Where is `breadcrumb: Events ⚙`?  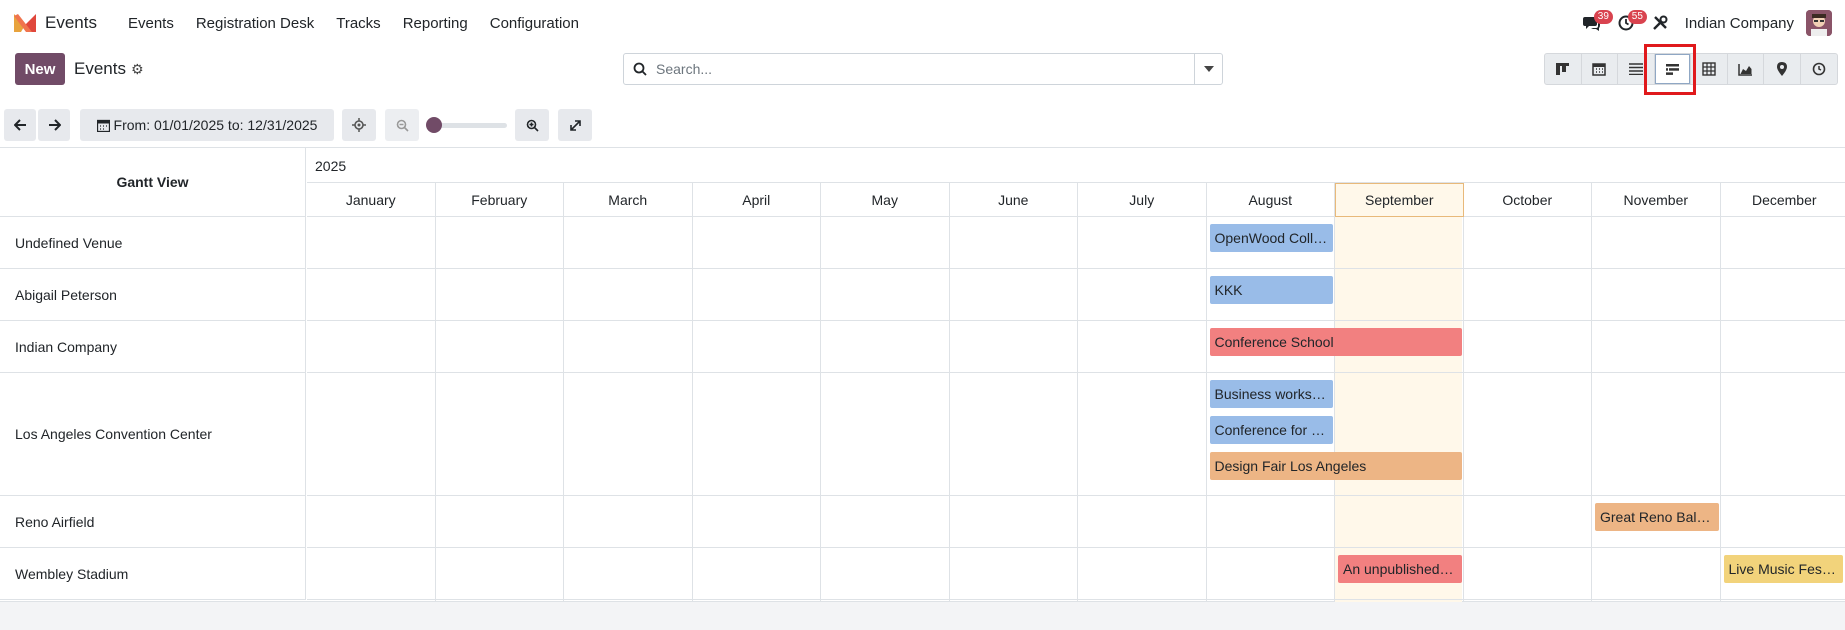 breadcrumb: Events ⚙ is located at coordinates (109, 69).